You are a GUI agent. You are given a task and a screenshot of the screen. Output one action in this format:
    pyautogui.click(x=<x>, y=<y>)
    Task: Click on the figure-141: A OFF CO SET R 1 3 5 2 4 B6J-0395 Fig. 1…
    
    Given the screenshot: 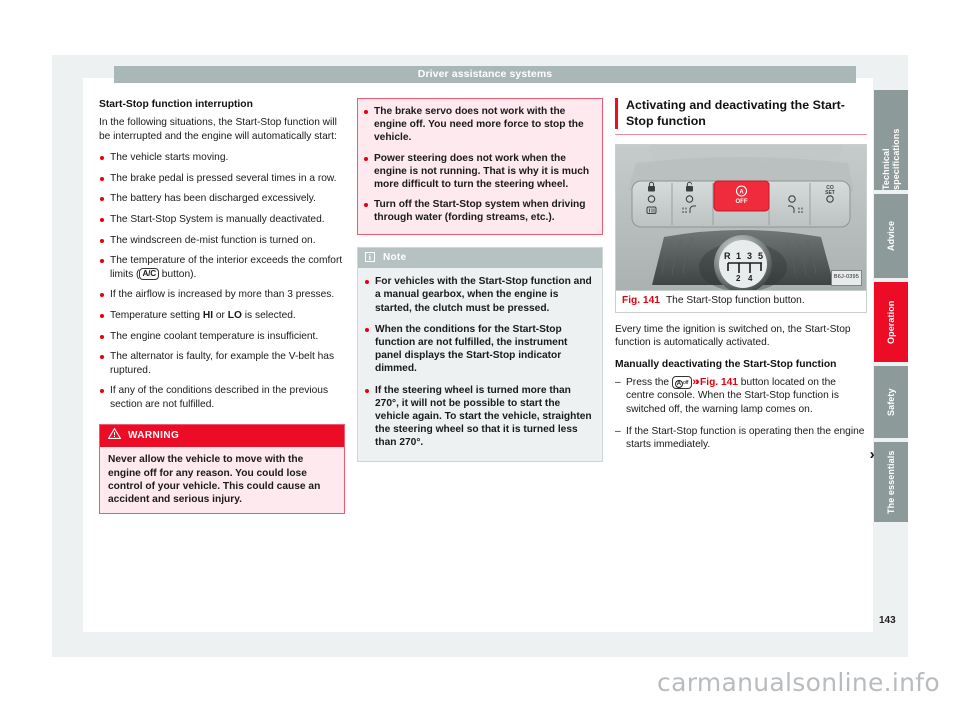 What is the action you would take?
    pyautogui.click(x=741, y=228)
    